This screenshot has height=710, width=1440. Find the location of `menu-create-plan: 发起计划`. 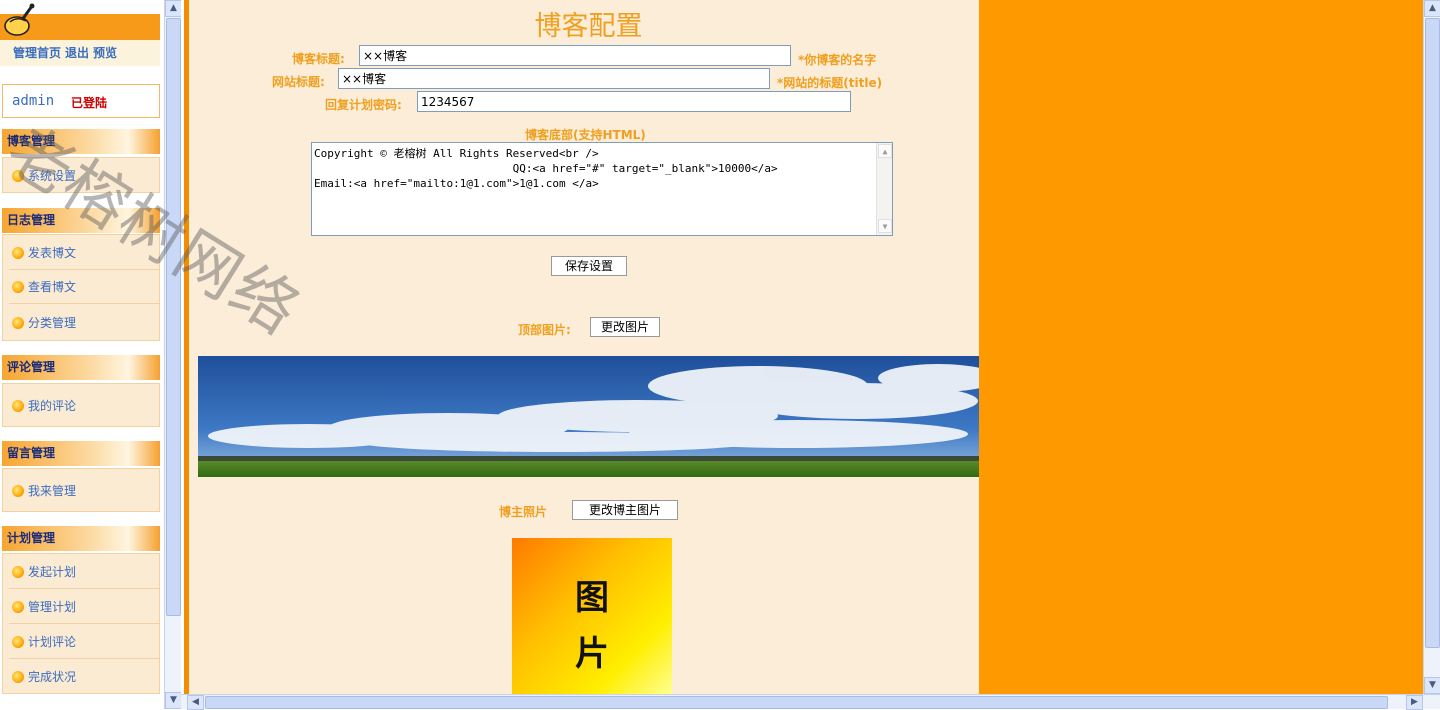

menu-create-plan: 发起计划 is located at coordinates (84, 572).